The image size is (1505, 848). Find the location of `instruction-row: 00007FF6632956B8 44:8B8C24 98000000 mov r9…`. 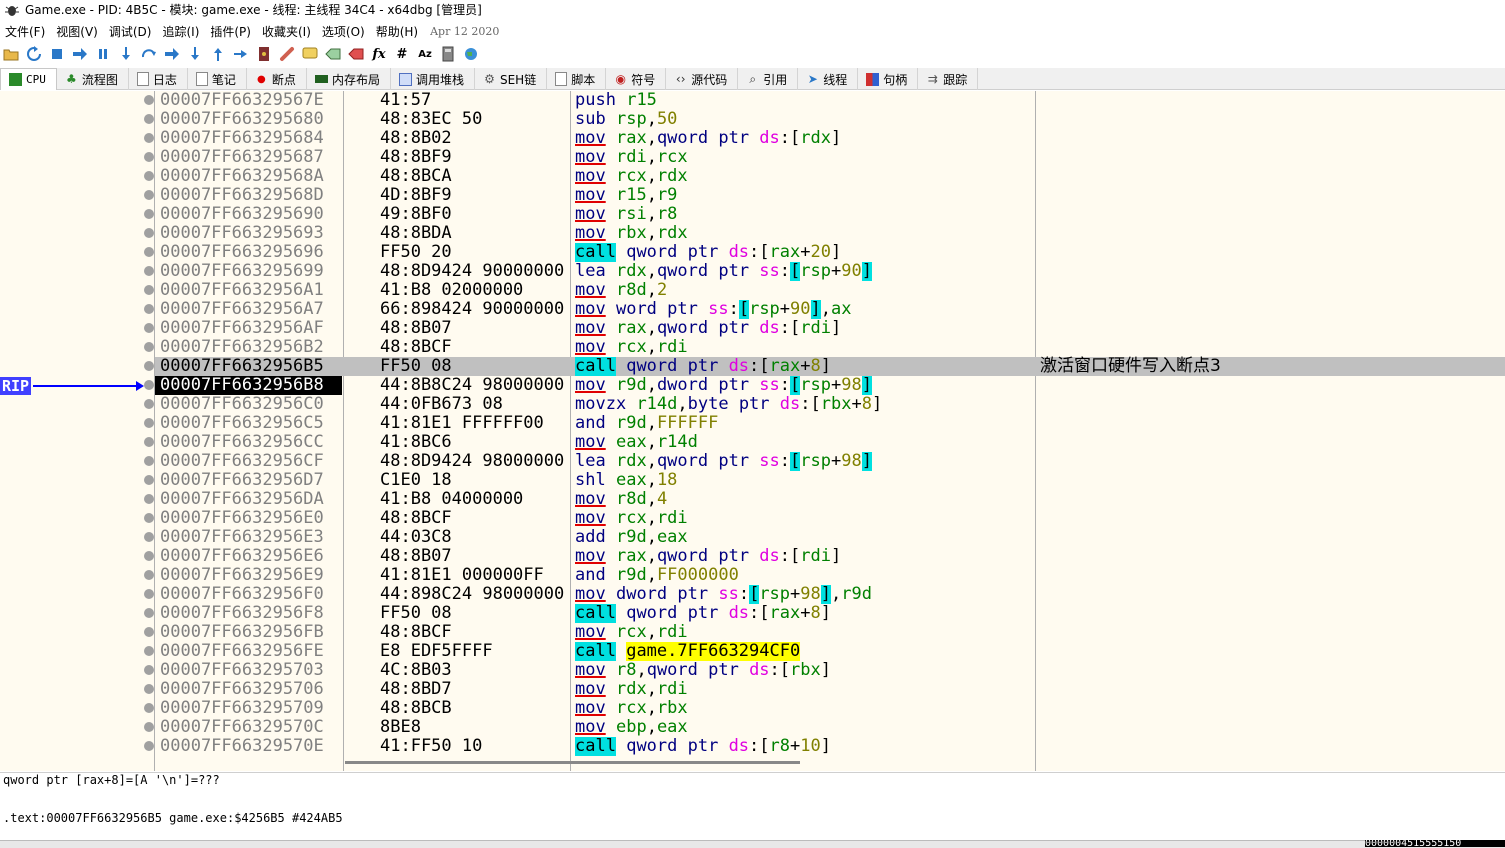

instruction-row: 00007FF6632956B8 44:8B8C24 98000000 mov r9… is located at coordinates (830, 385).